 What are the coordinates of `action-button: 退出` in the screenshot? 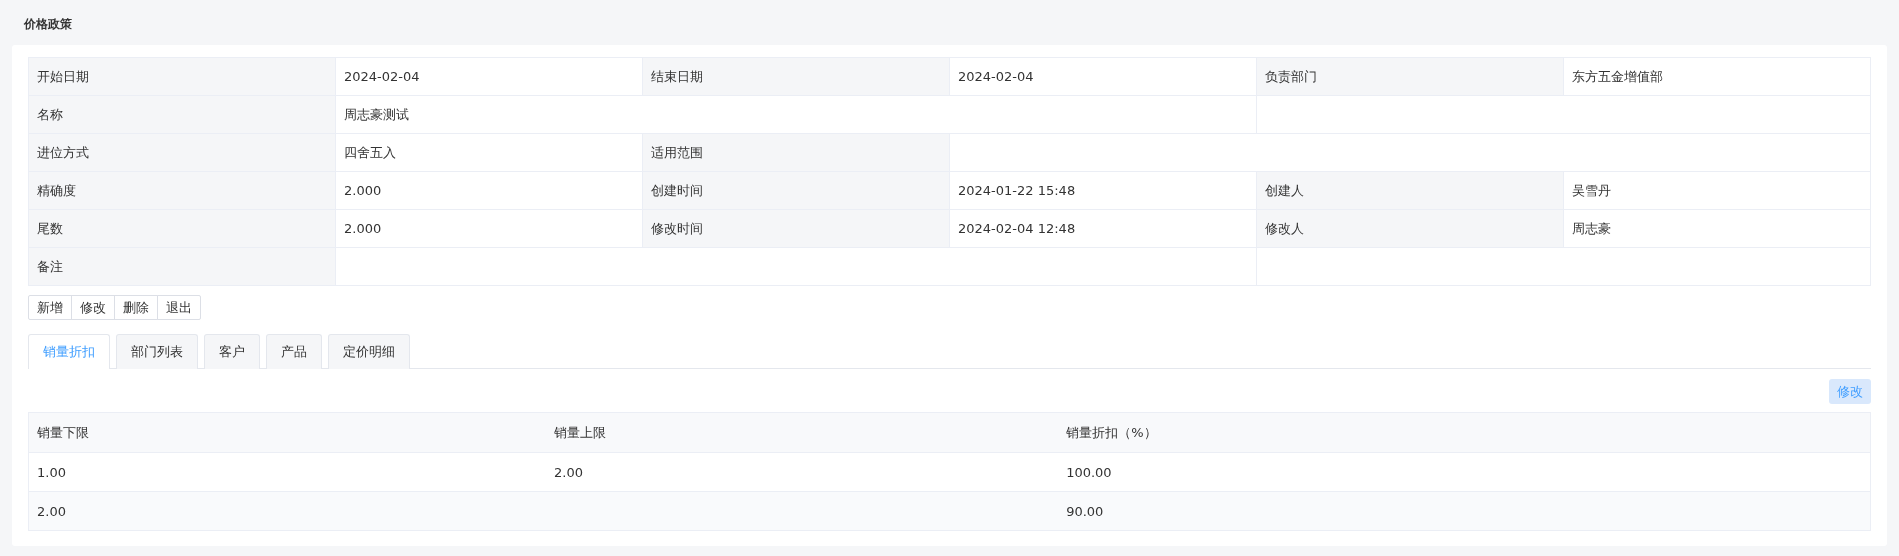 It's located at (179, 307).